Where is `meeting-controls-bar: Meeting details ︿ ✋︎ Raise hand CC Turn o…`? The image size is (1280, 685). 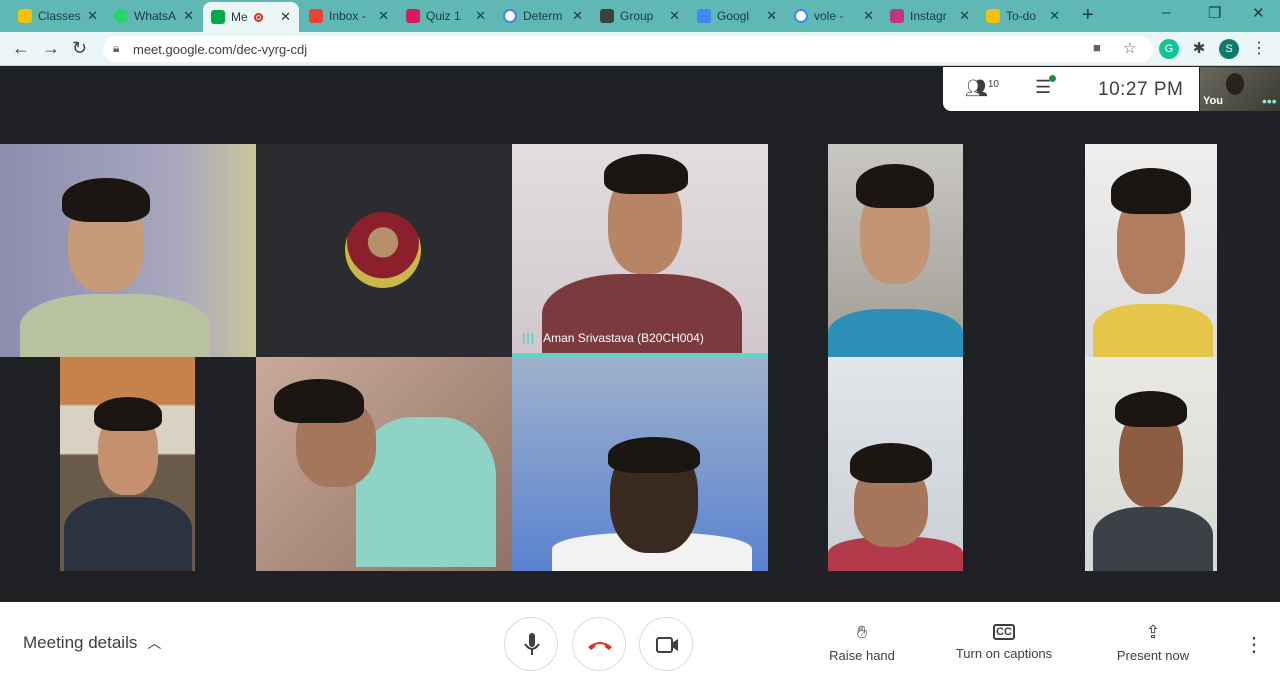 meeting-controls-bar: Meeting details ︿ ✋︎ Raise hand CC Turn o… is located at coordinates (640, 643).